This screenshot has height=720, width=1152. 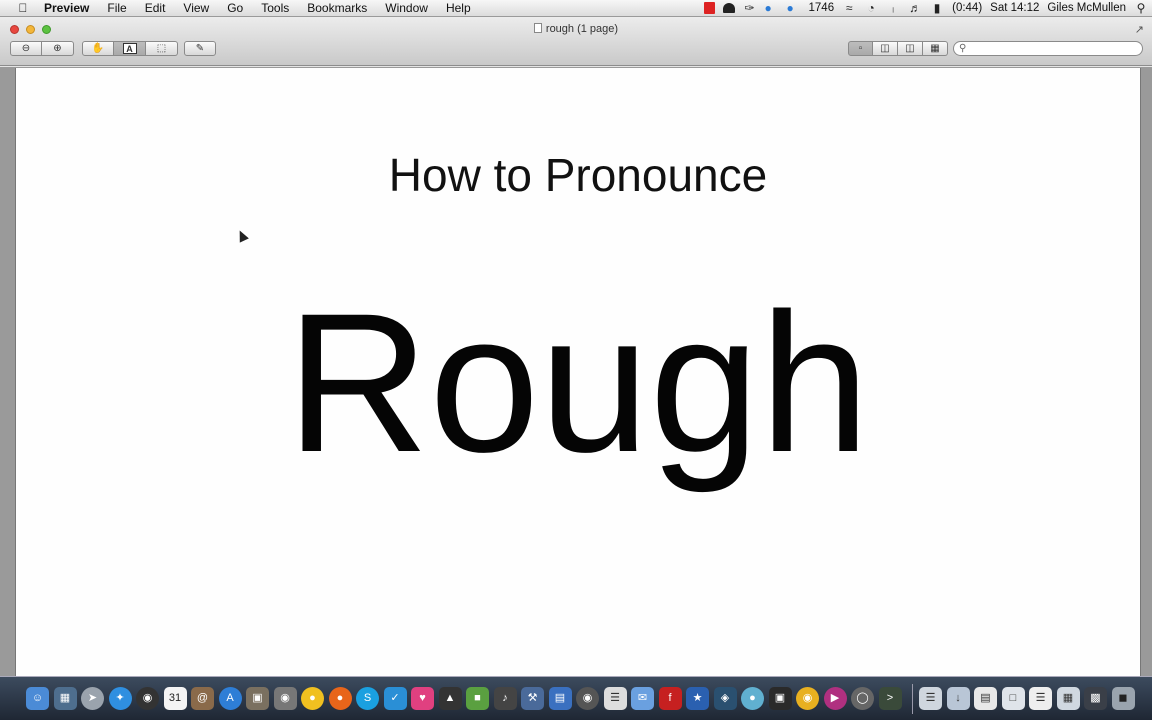 I want to click on quill-icon: ✑, so click(x=750, y=8).